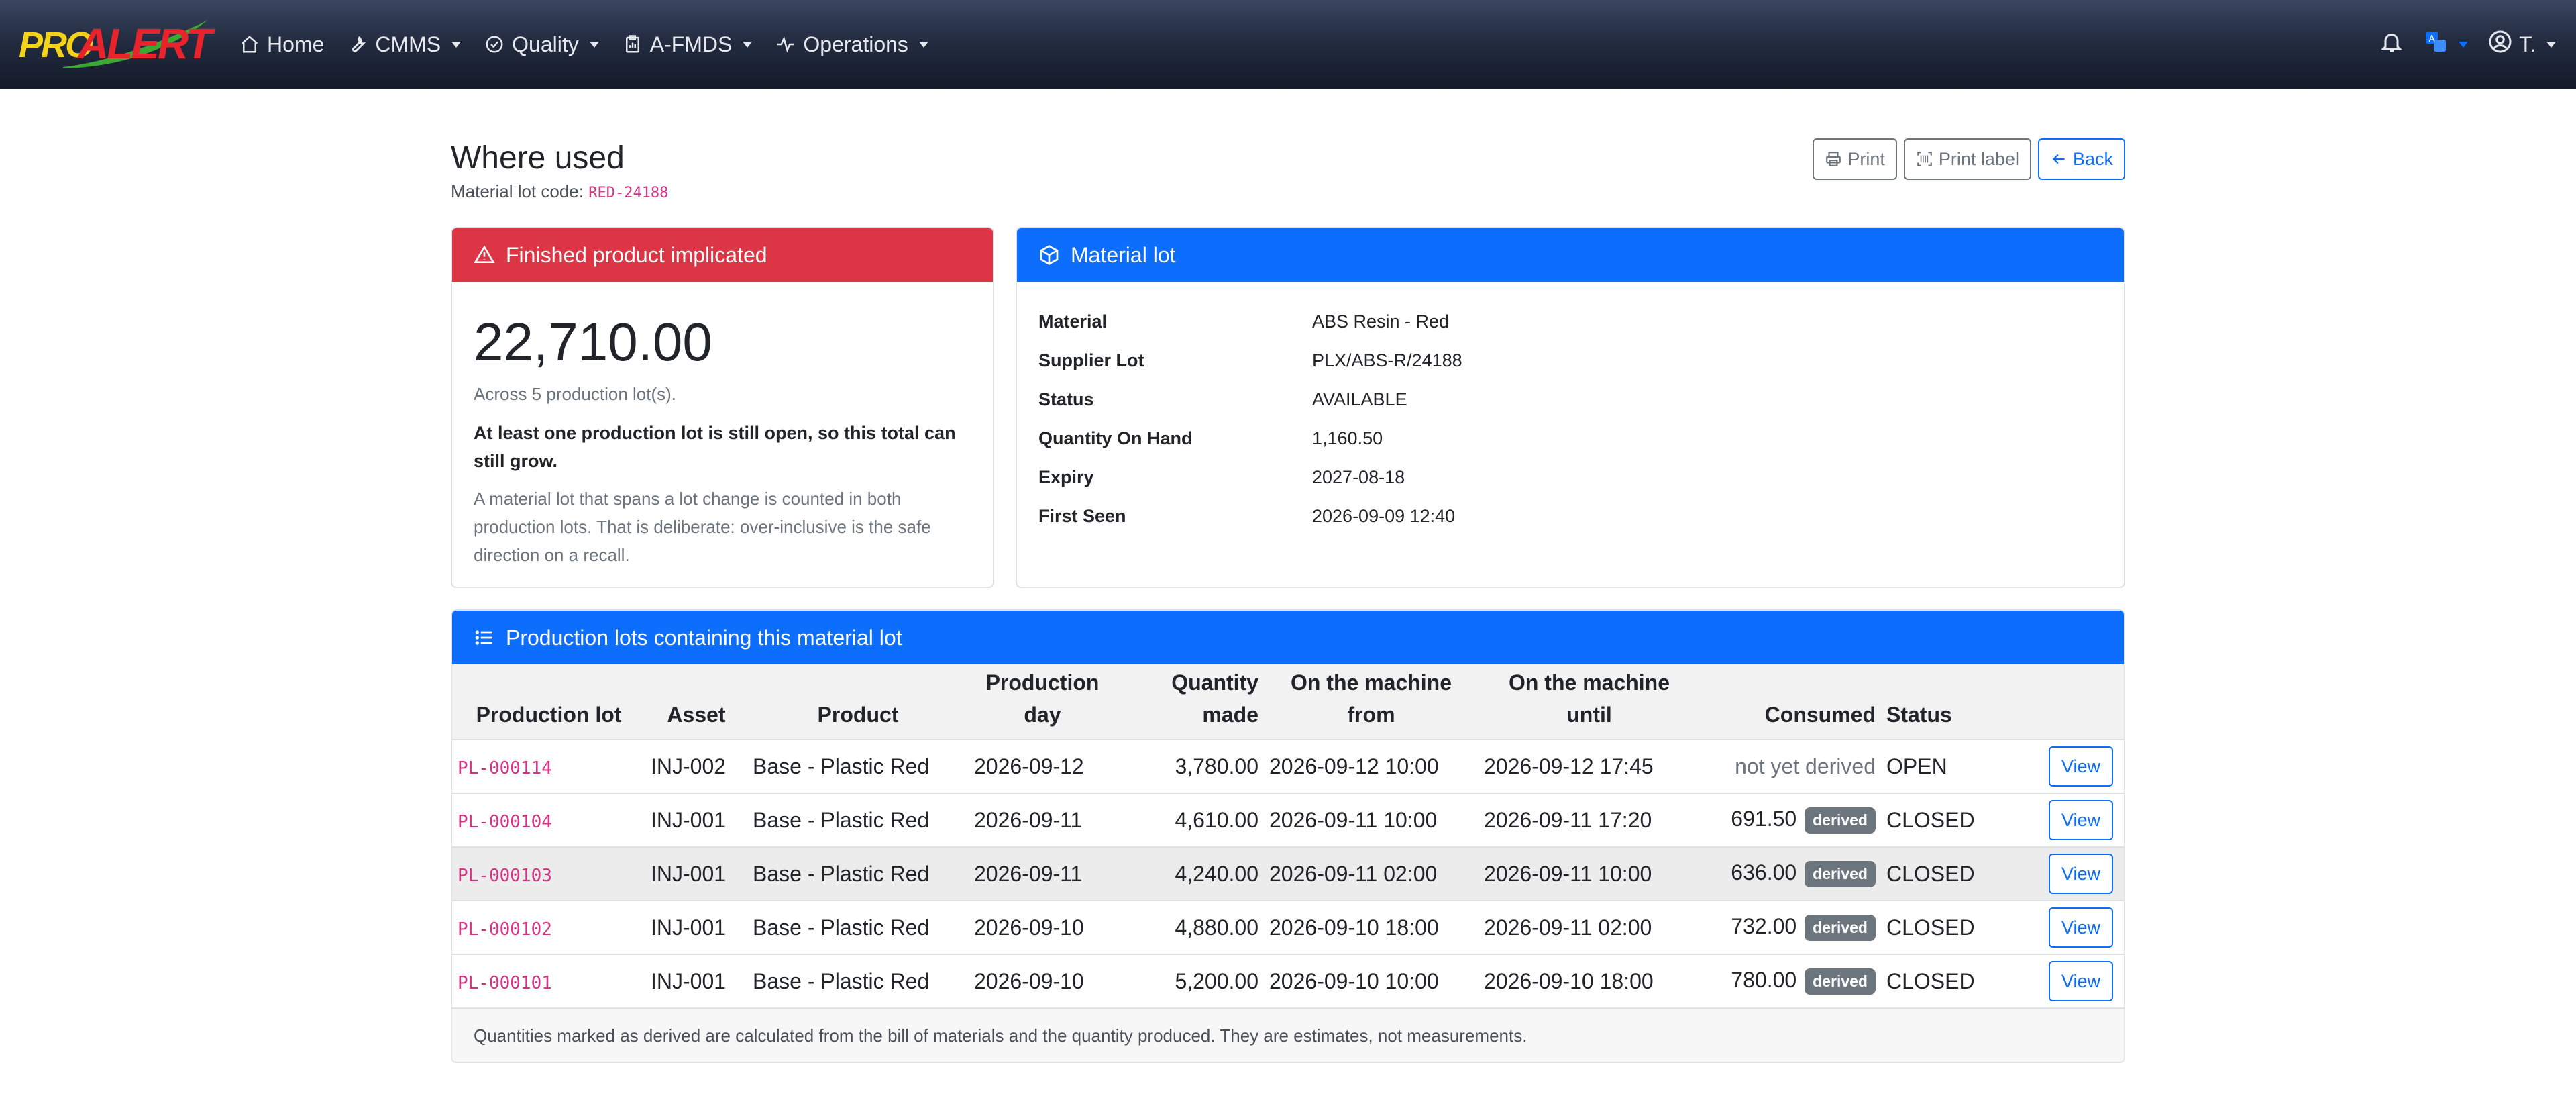 The height and width of the screenshot is (1106, 2576). Describe the element at coordinates (1190, 981) in the screenshot. I see `cell-qty: 5,200.00` at that location.